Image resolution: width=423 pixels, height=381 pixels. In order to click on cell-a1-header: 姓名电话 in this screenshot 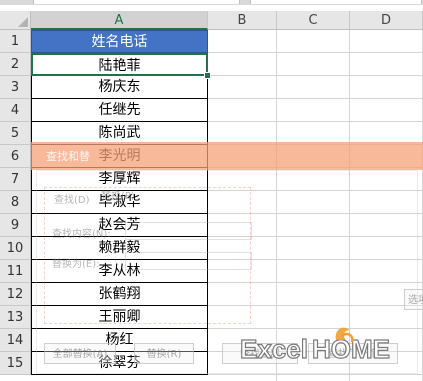, I will do `click(119, 41)`.